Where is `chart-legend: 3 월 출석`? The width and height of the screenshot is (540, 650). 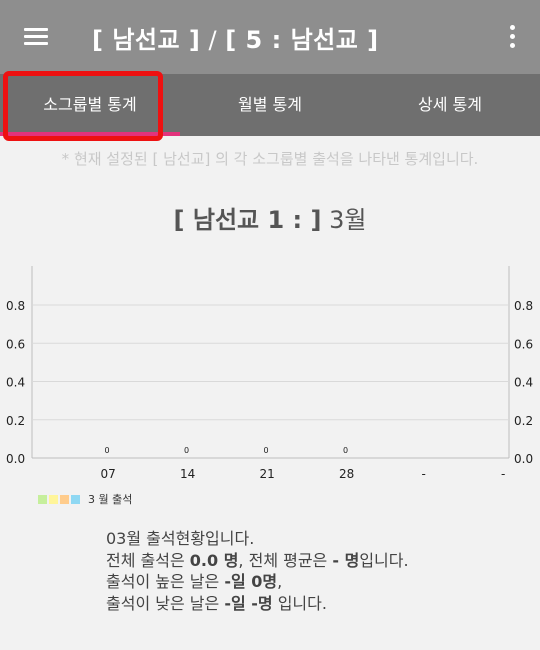 chart-legend: 3 월 출석 is located at coordinates (85, 499).